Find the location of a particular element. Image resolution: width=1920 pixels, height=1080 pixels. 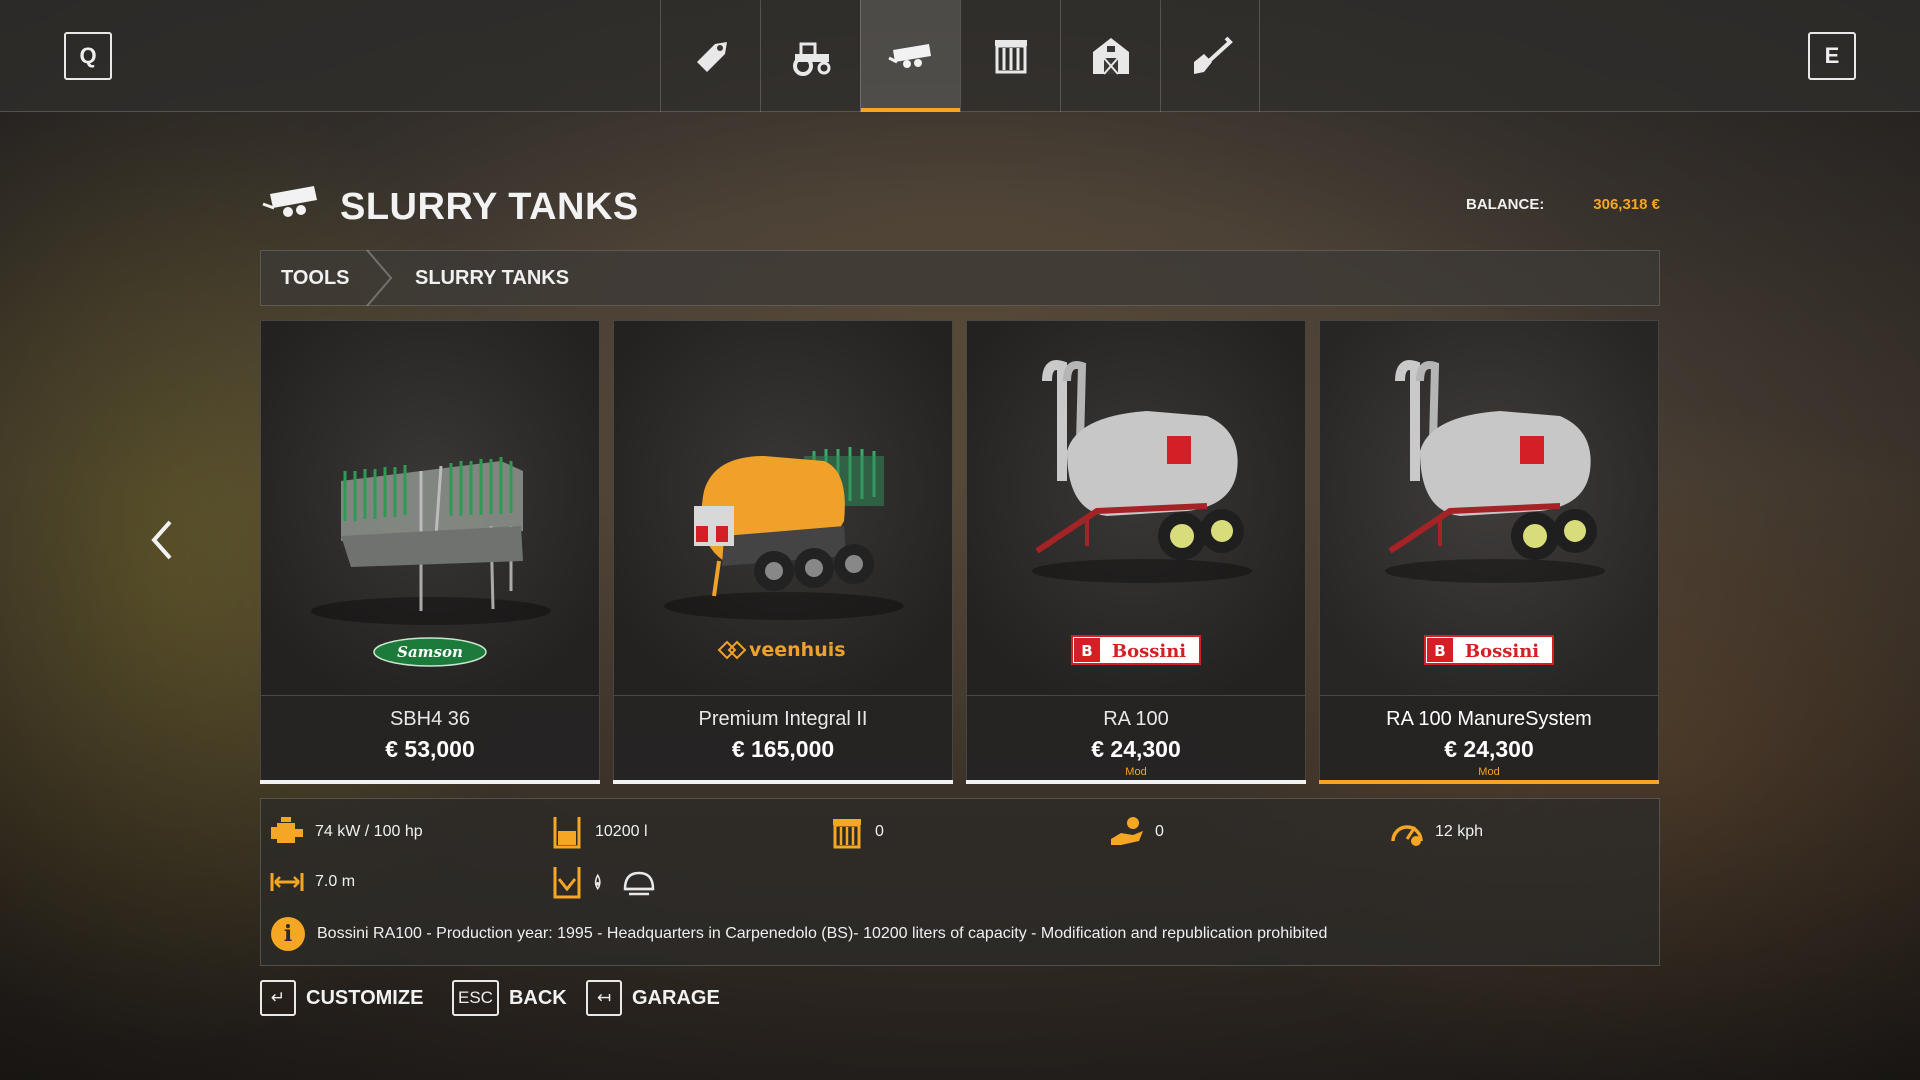

top-navigation-bar: Q E is located at coordinates (960, 56).